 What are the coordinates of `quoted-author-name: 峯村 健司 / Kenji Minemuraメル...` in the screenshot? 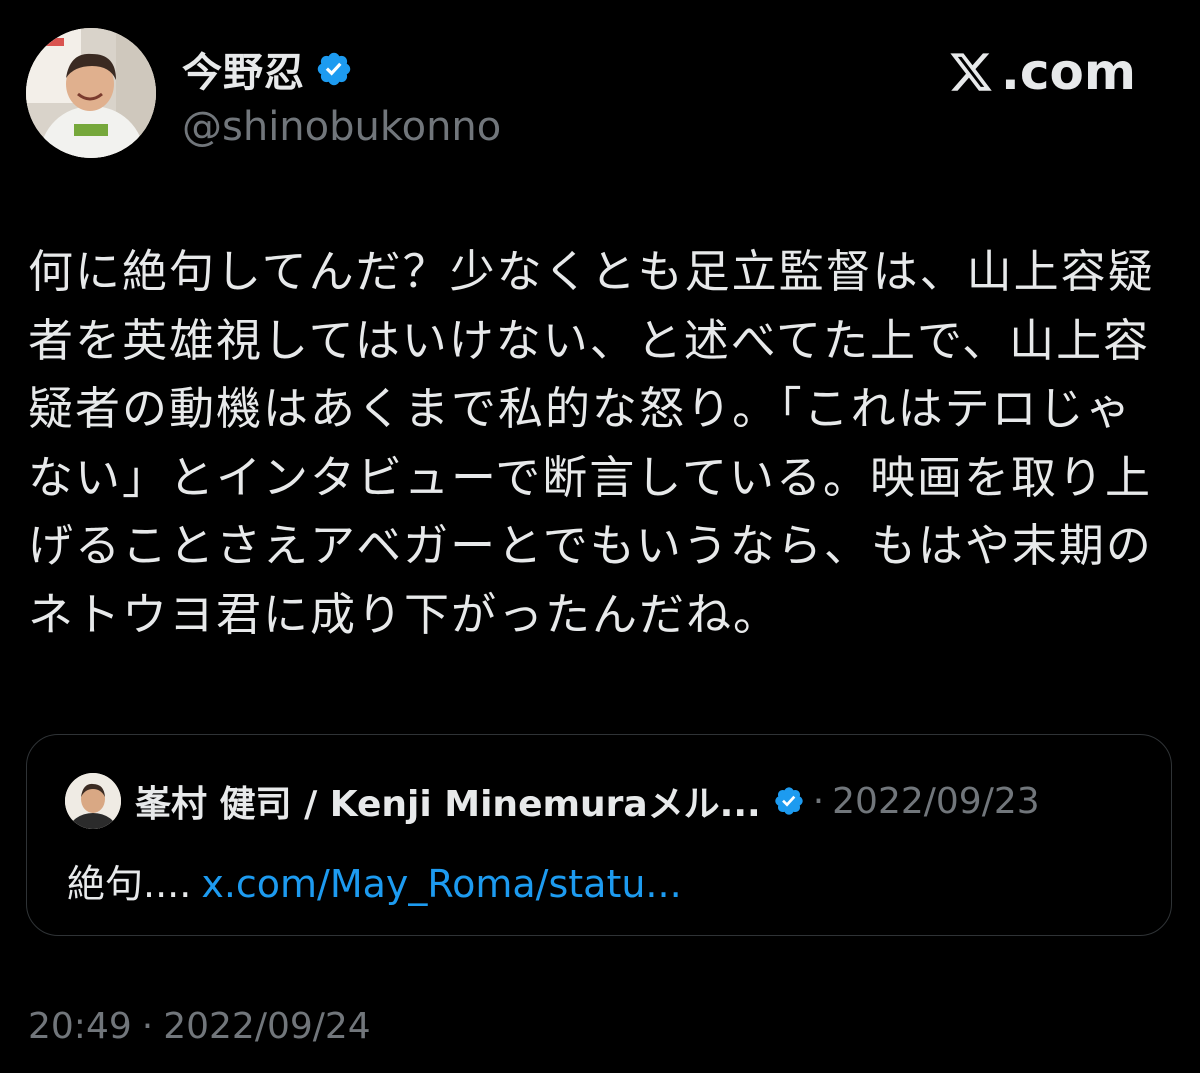 It's located at (448, 804).